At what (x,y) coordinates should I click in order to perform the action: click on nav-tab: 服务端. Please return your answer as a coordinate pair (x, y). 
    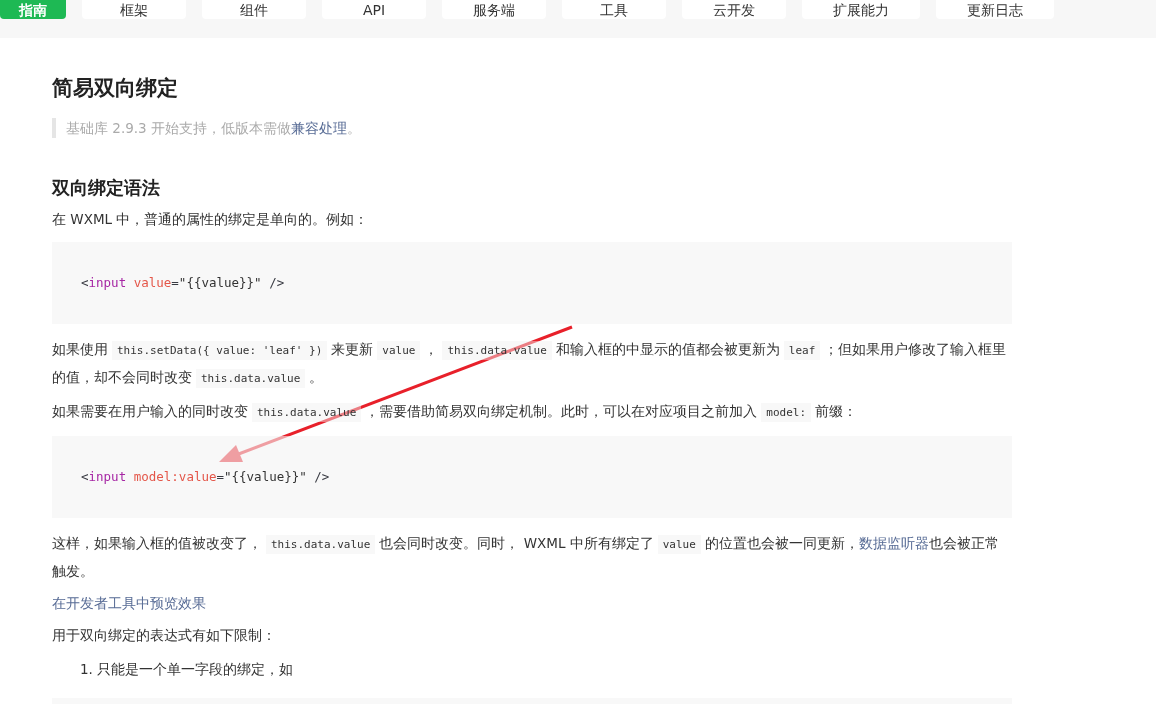
    Looking at the image, I should click on (494, 9).